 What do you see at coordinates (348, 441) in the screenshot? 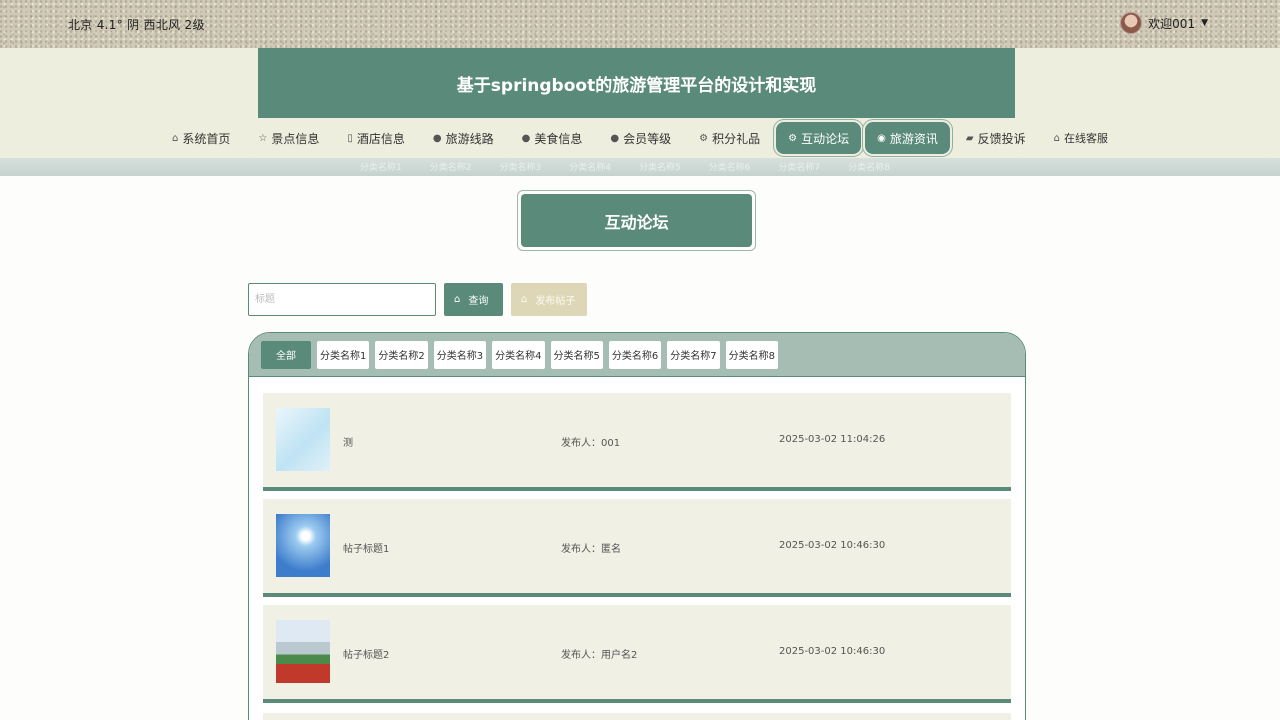
I see `post-title: 测` at bounding box center [348, 441].